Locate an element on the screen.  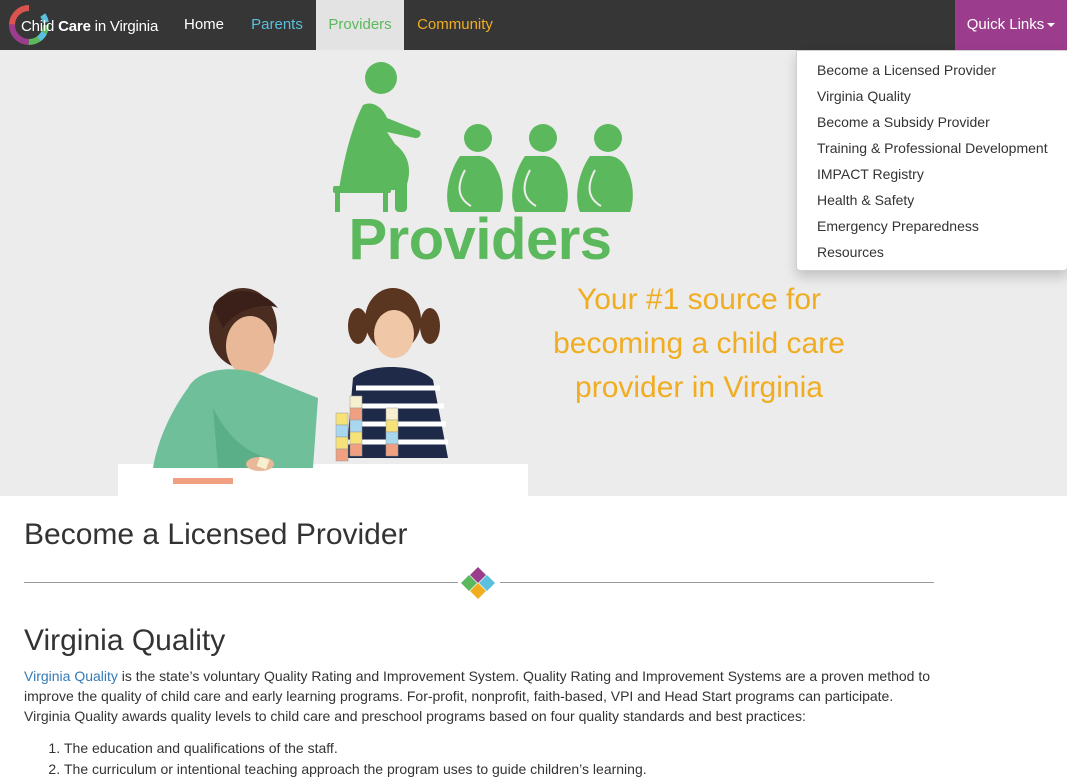
nav-parents: Parents is located at coordinates (277, 25).